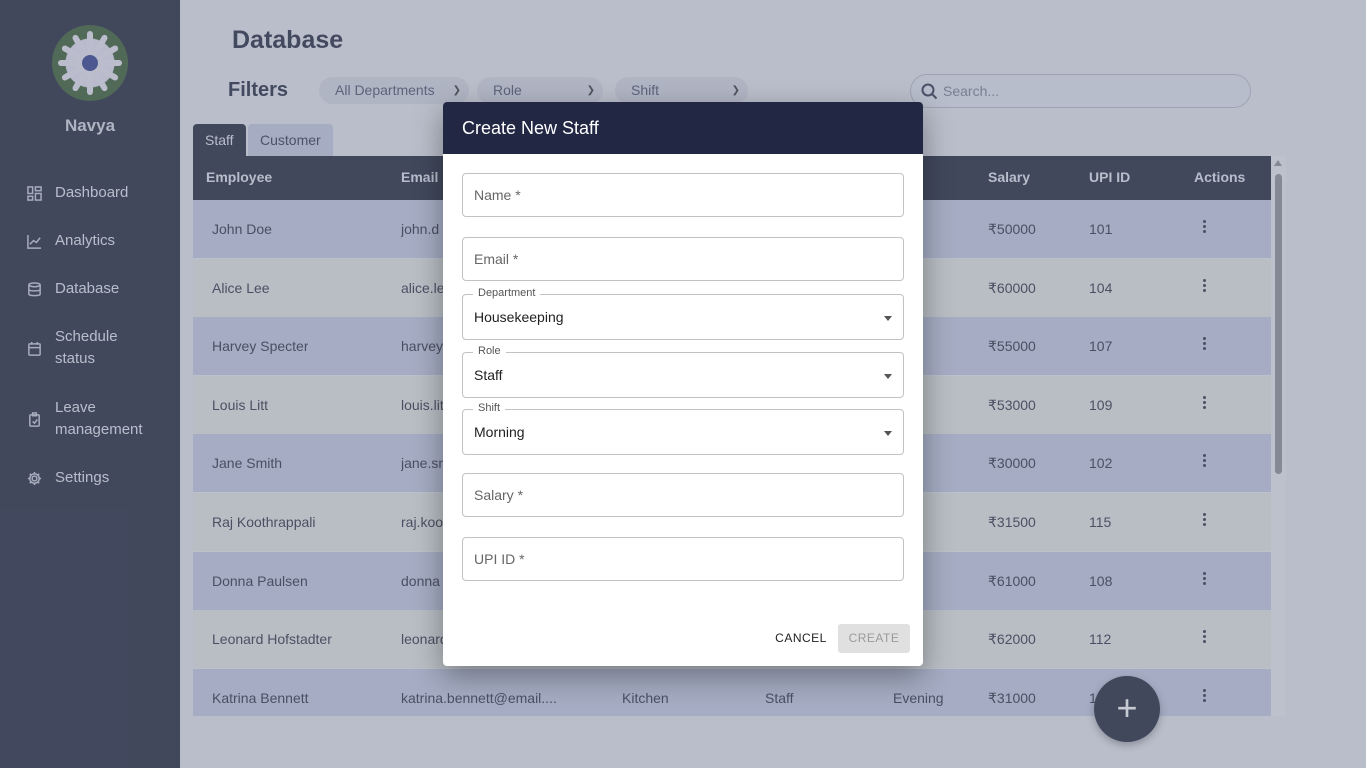 This screenshot has width=1366, height=768. I want to click on shift-label: Shift, so click(489, 408).